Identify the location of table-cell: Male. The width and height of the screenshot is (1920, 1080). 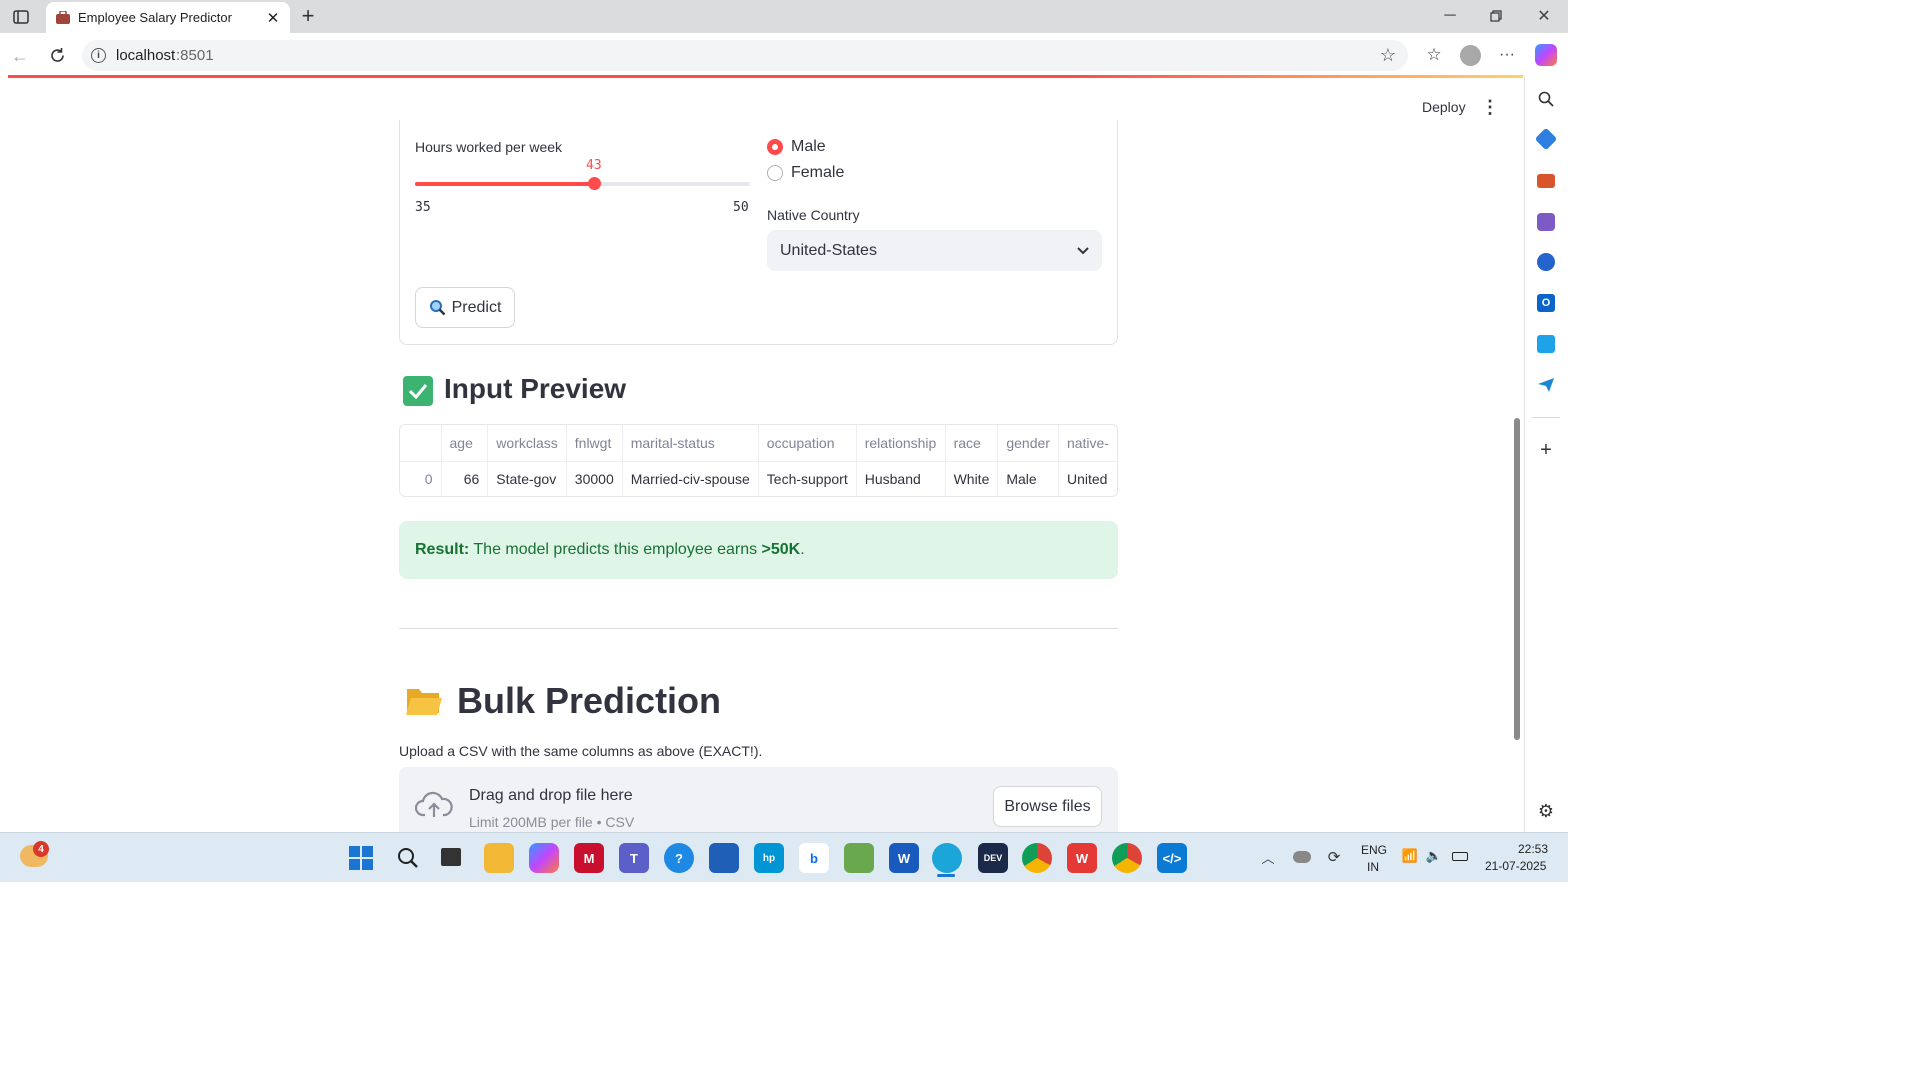
(1028, 478).